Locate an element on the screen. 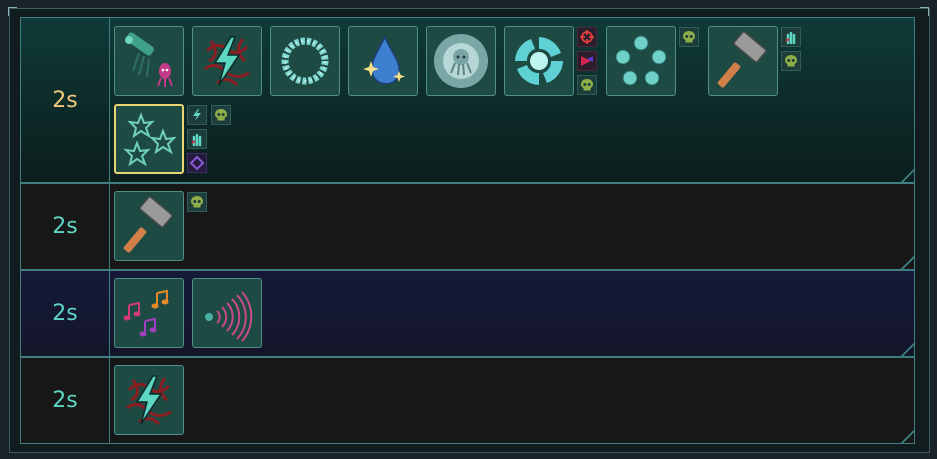  frost-ring-icon is located at coordinates (305, 61).